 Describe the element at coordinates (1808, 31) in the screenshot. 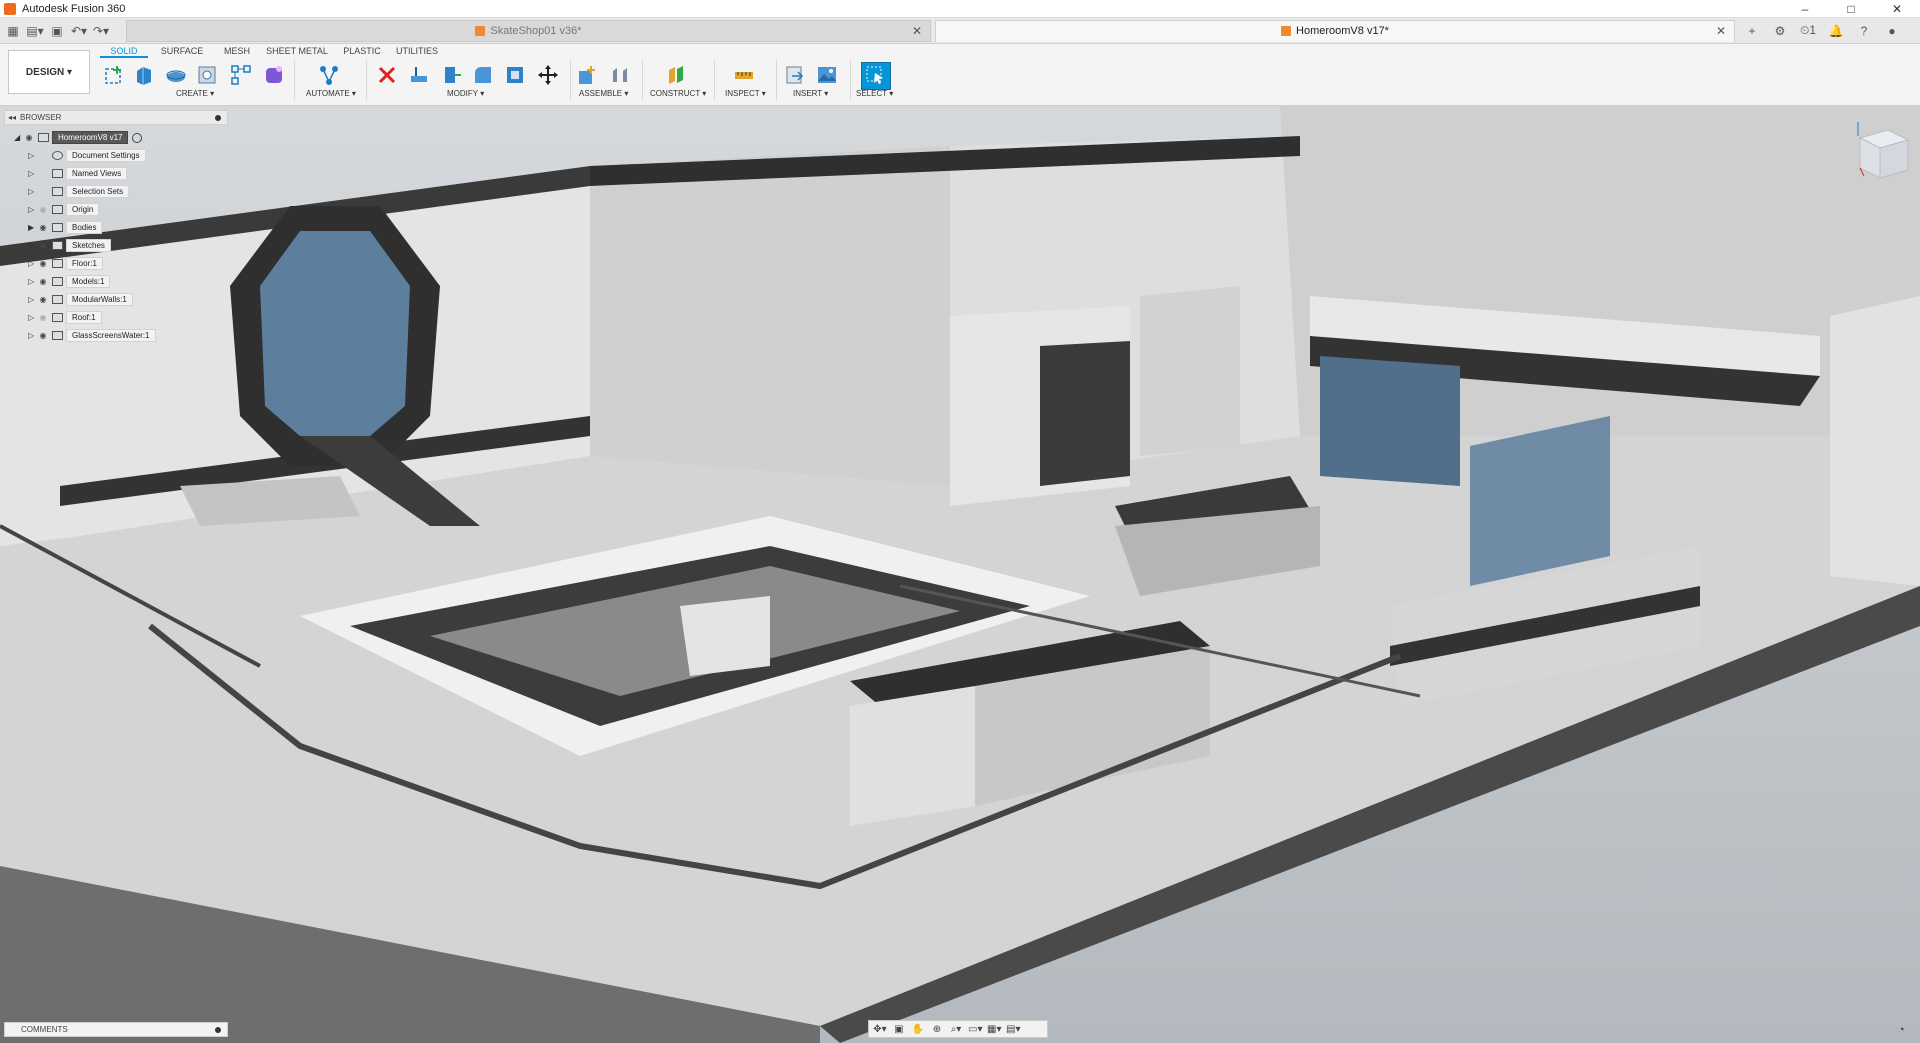

I see `job-status-icon: ⏲1` at that location.